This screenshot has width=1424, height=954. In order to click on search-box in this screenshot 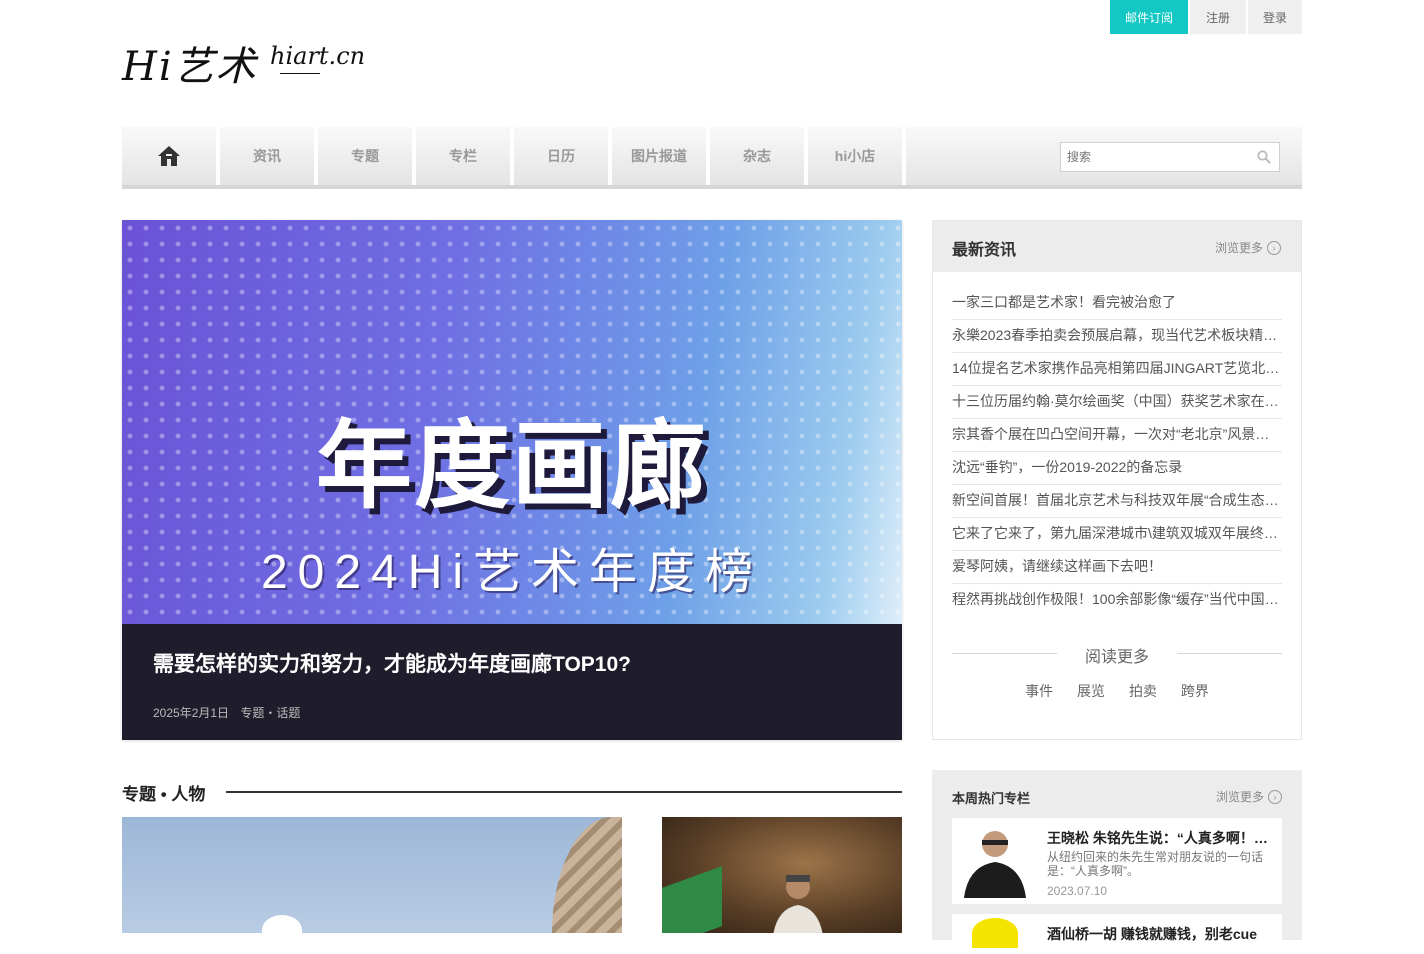, I will do `click(1170, 157)`.